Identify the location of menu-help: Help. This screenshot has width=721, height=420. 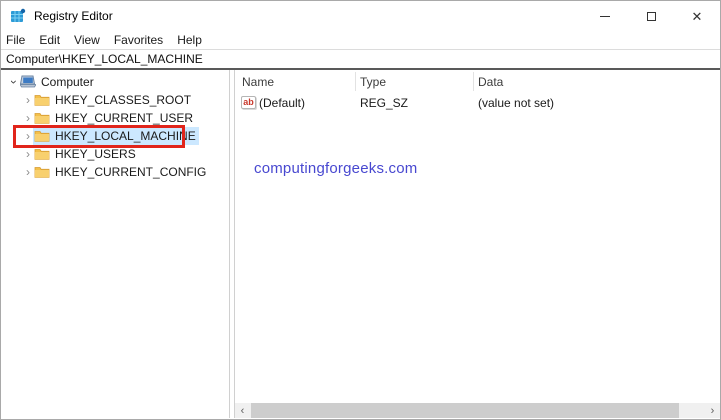
(189, 40).